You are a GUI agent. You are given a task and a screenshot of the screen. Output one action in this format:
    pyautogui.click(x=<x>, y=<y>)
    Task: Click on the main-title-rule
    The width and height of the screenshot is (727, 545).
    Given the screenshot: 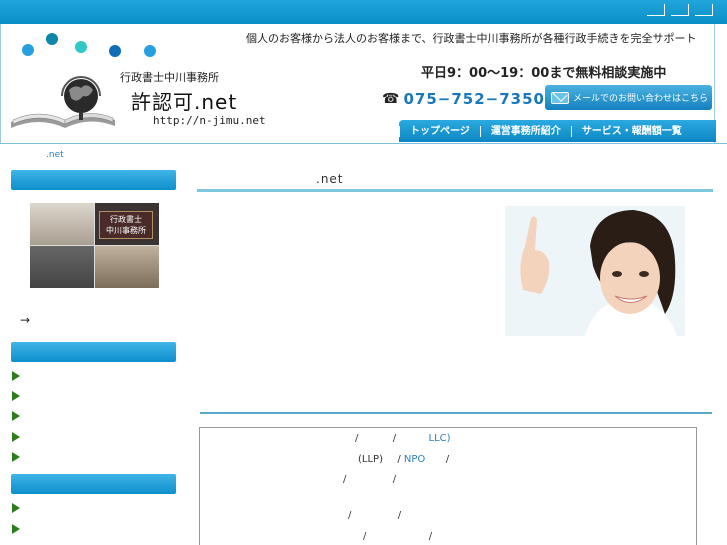 What is the action you would take?
    pyautogui.click(x=455, y=190)
    